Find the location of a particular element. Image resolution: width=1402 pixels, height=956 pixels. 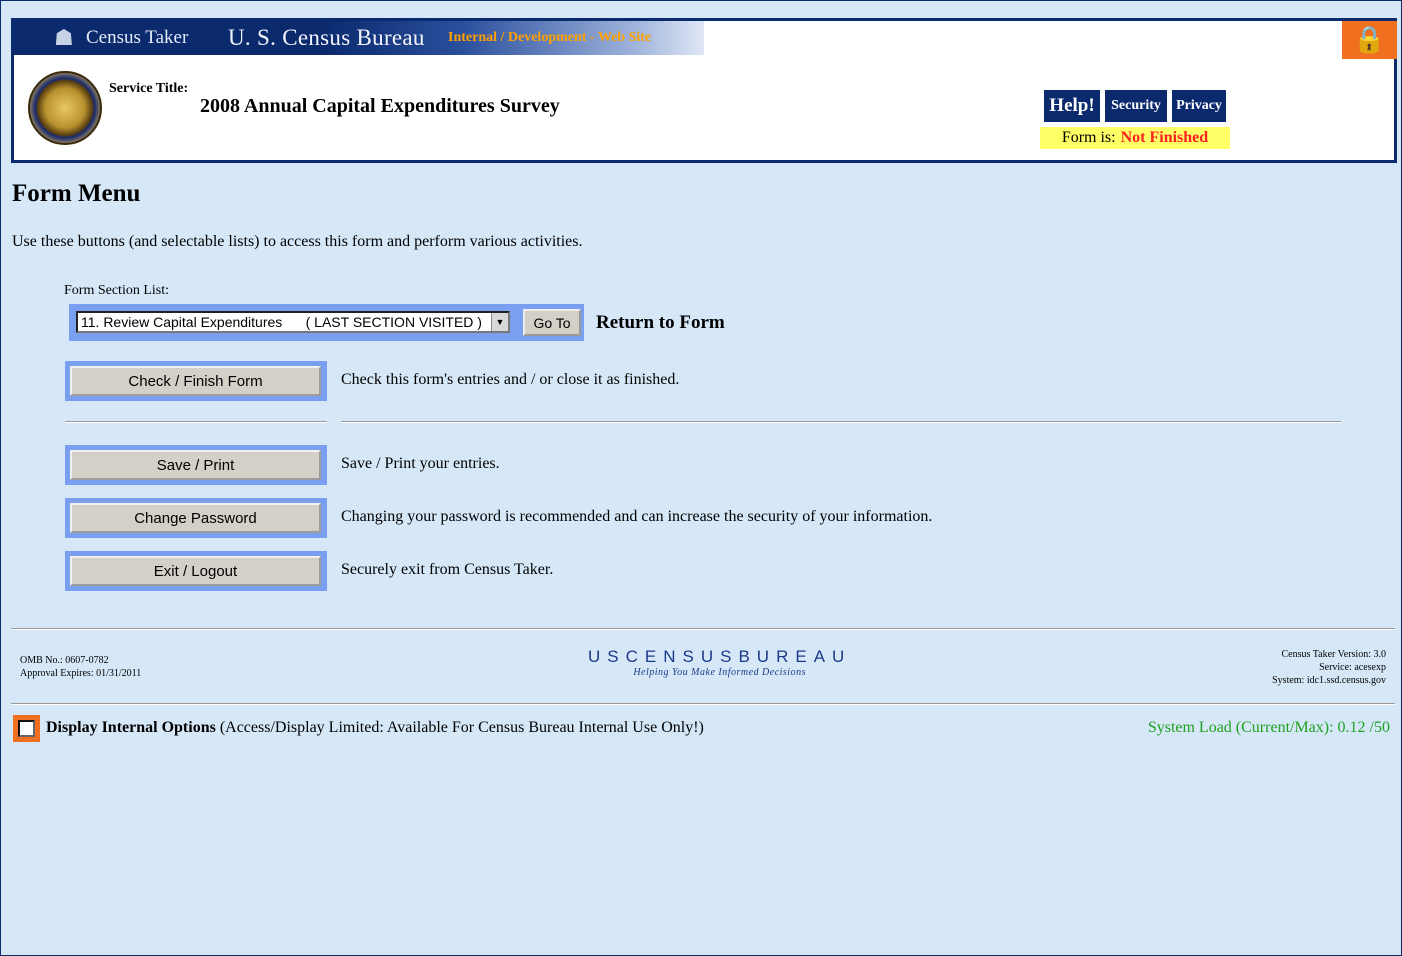

internal-options-checkbox is located at coordinates (26, 728).